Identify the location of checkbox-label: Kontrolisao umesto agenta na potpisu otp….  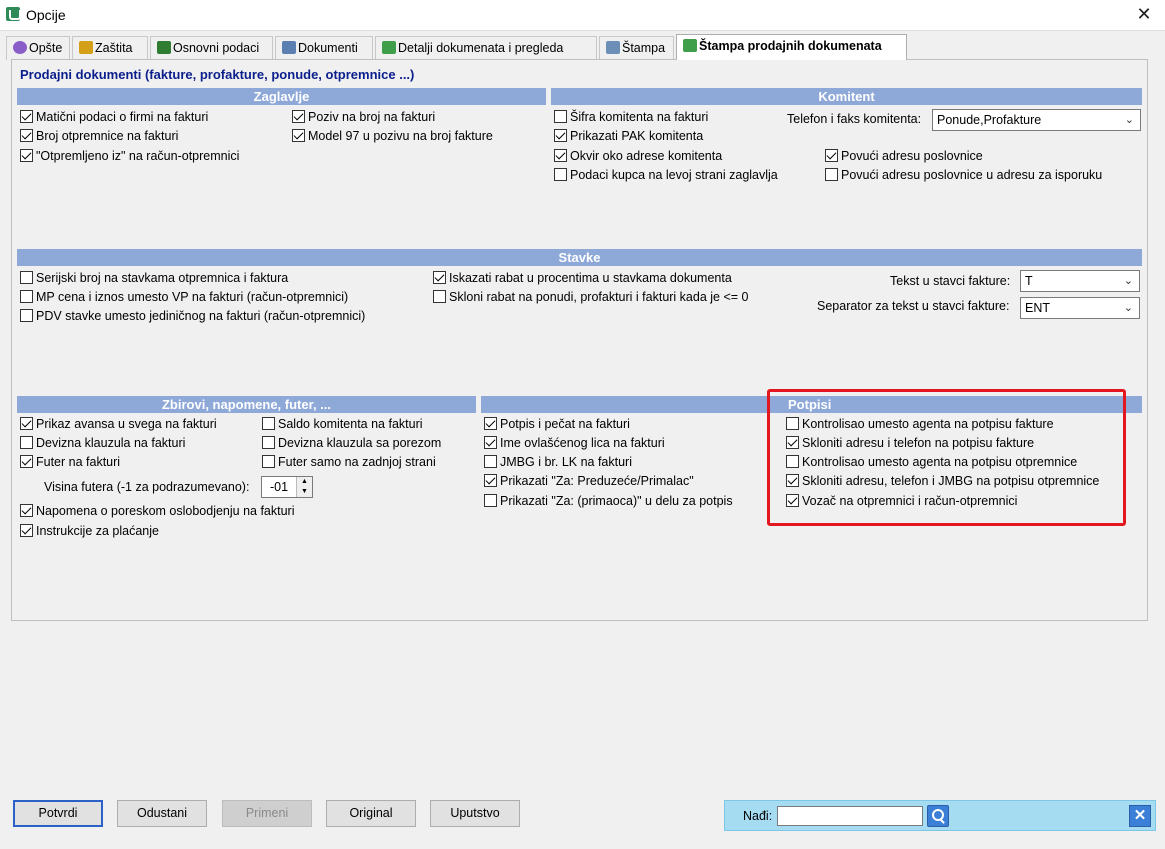
(940, 462).